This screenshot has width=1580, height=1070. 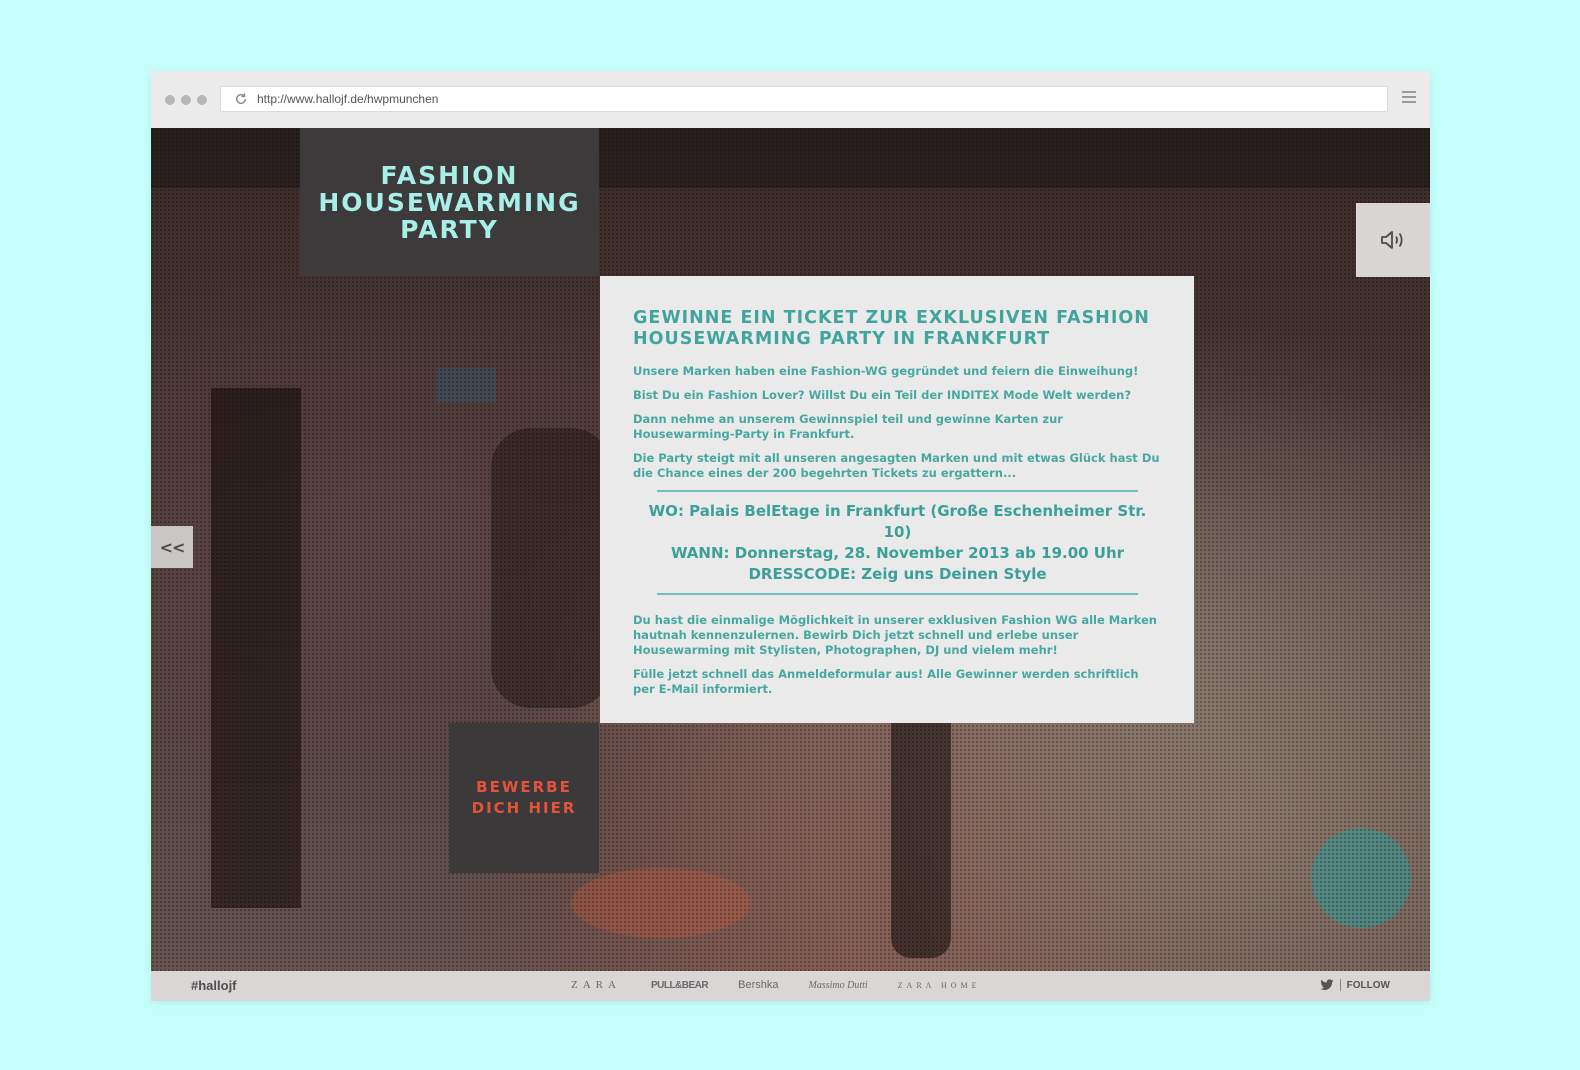 I want to click on logo-line-1: FASHION, so click(x=449, y=175).